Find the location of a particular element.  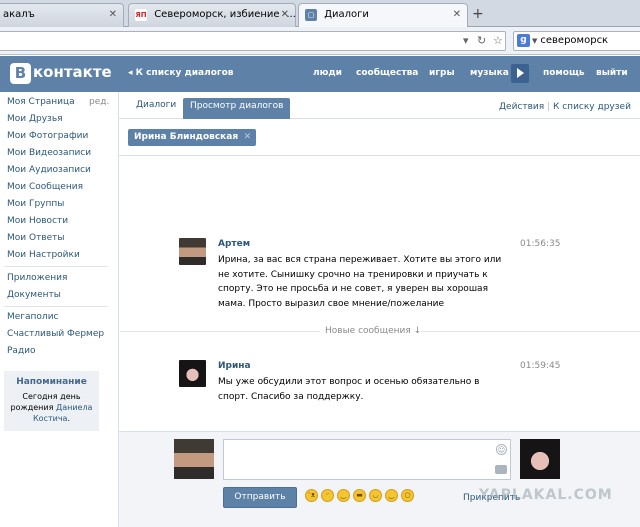

reminder-day: день is located at coordinates (70, 396).